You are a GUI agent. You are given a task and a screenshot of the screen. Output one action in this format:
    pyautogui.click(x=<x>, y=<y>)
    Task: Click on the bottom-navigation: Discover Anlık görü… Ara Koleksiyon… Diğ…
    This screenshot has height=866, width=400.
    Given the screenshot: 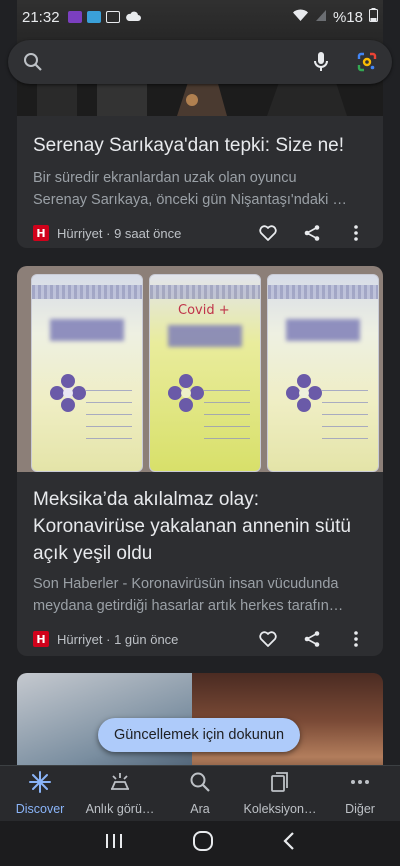 What is the action you would take?
    pyautogui.click(x=200, y=793)
    